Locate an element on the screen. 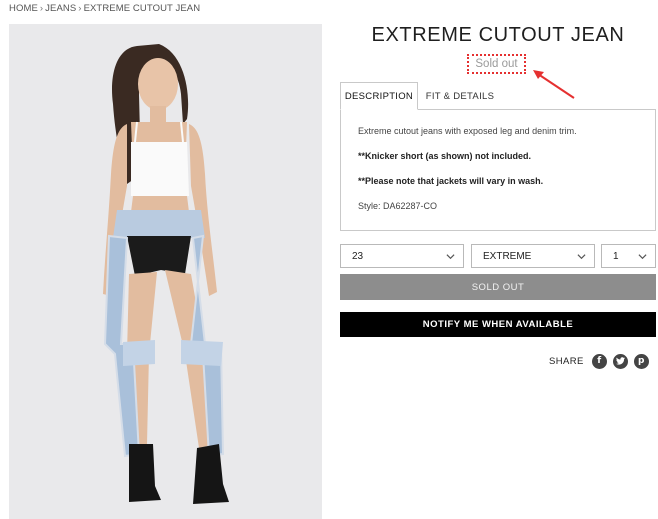 The image size is (658, 519). facebook-icon: f is located at coordinates (599, 361).